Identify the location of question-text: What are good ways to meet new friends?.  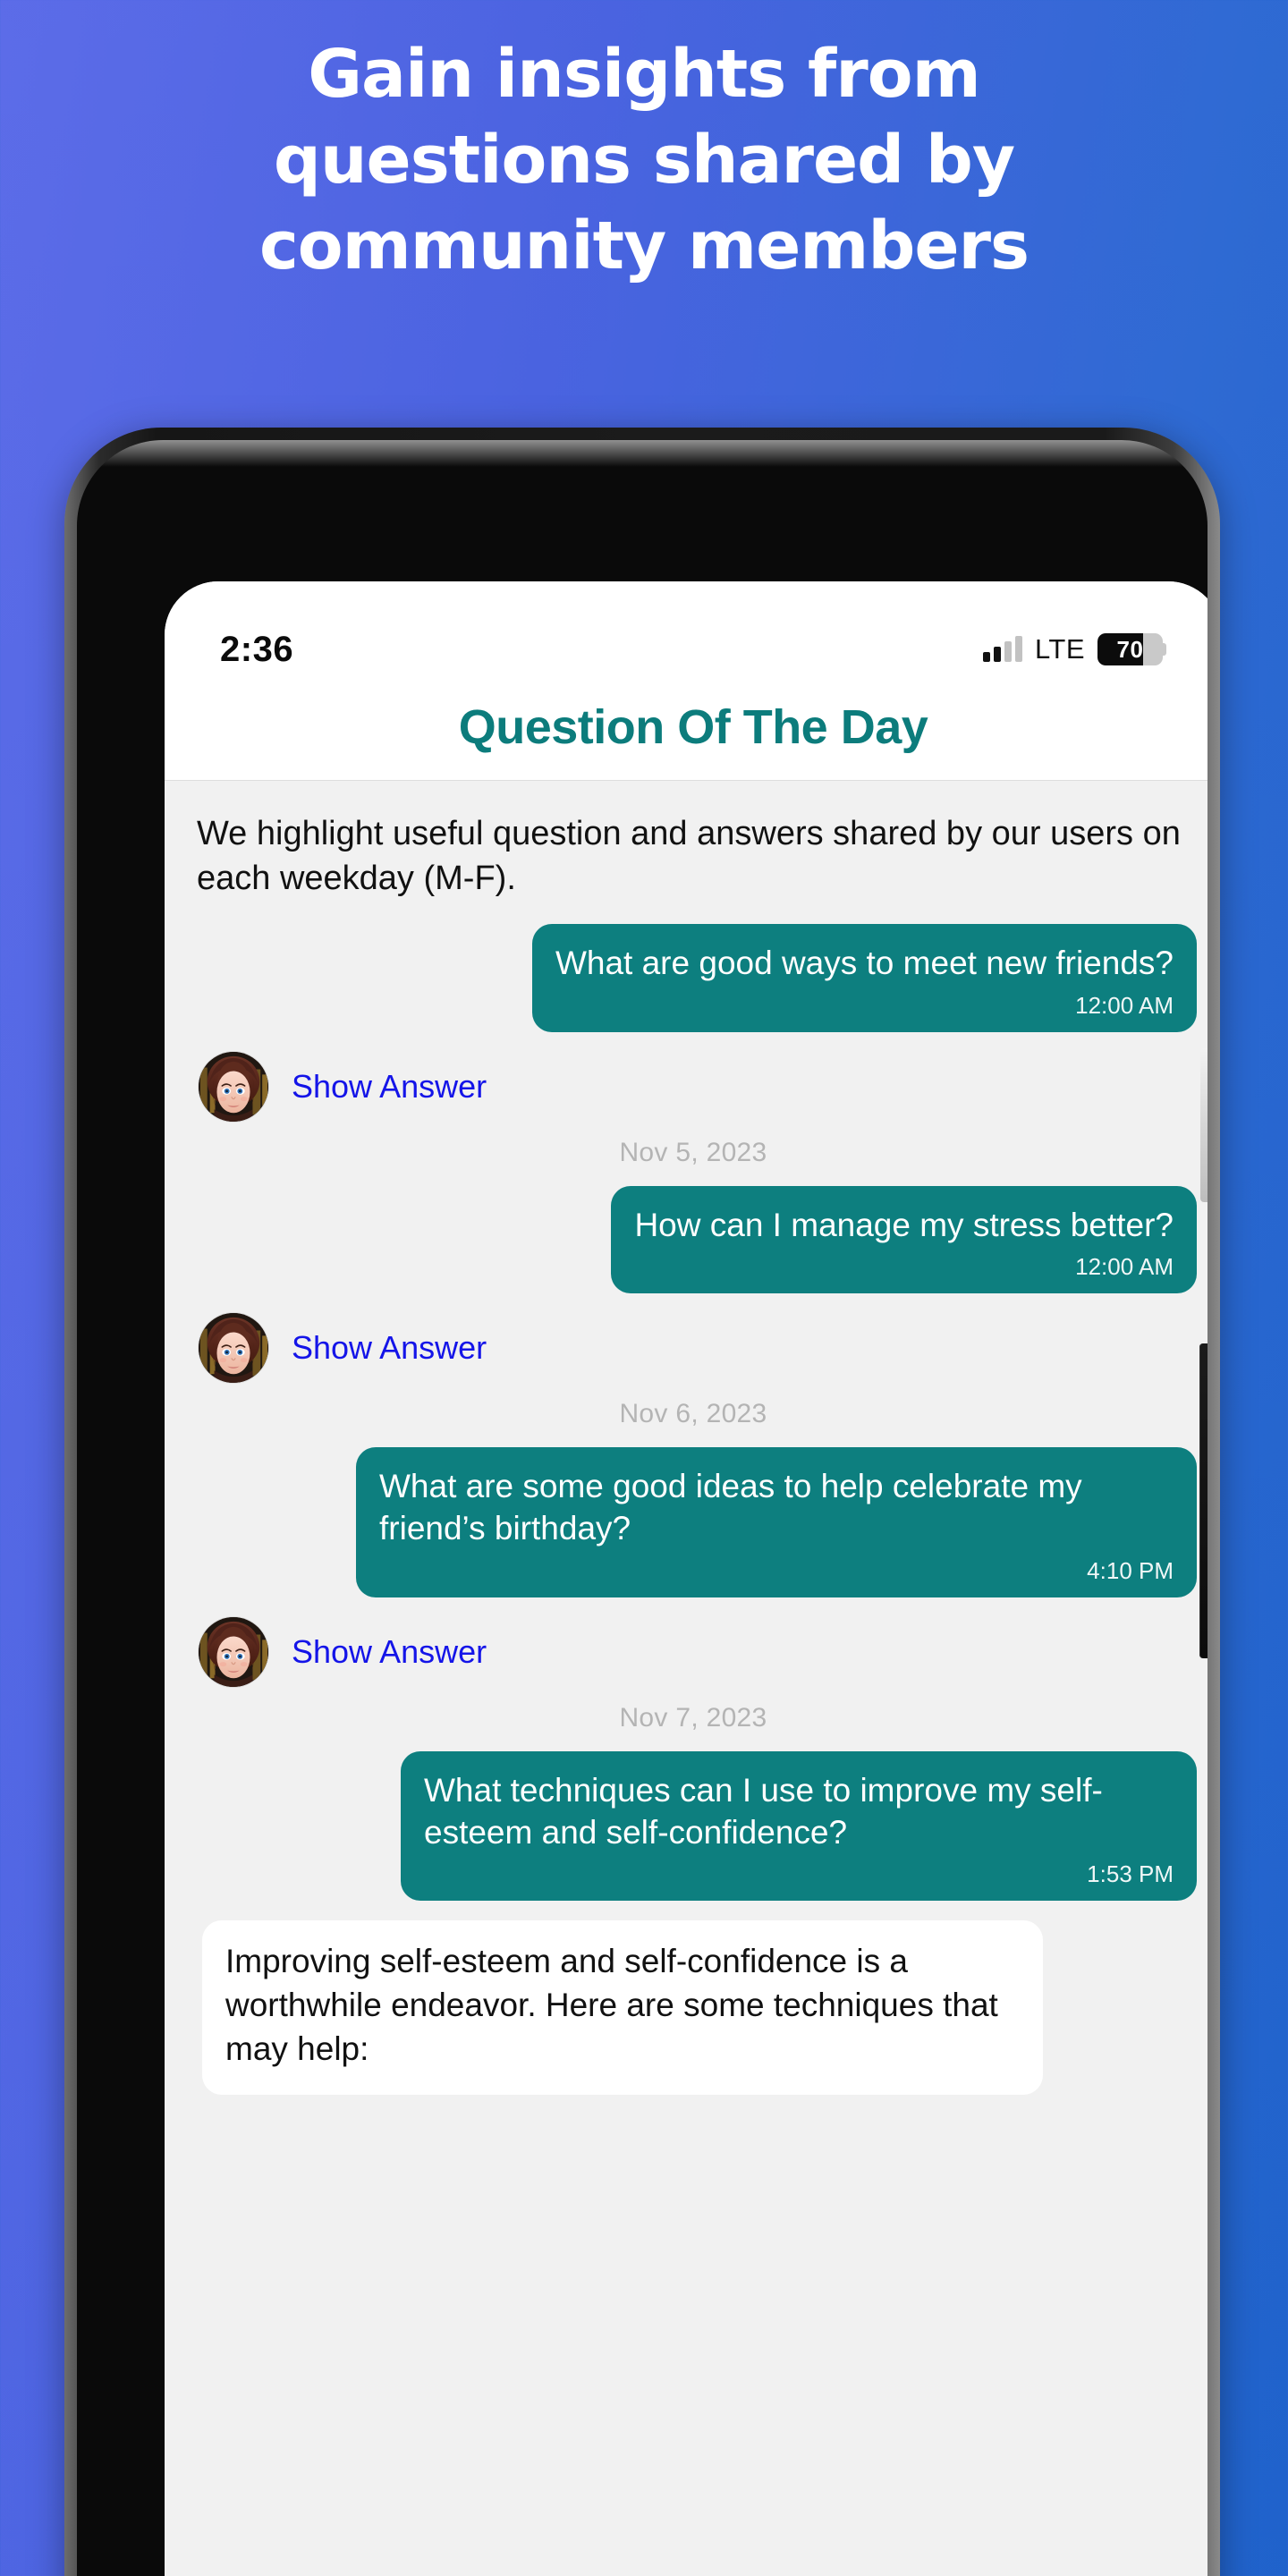
(864, 963).